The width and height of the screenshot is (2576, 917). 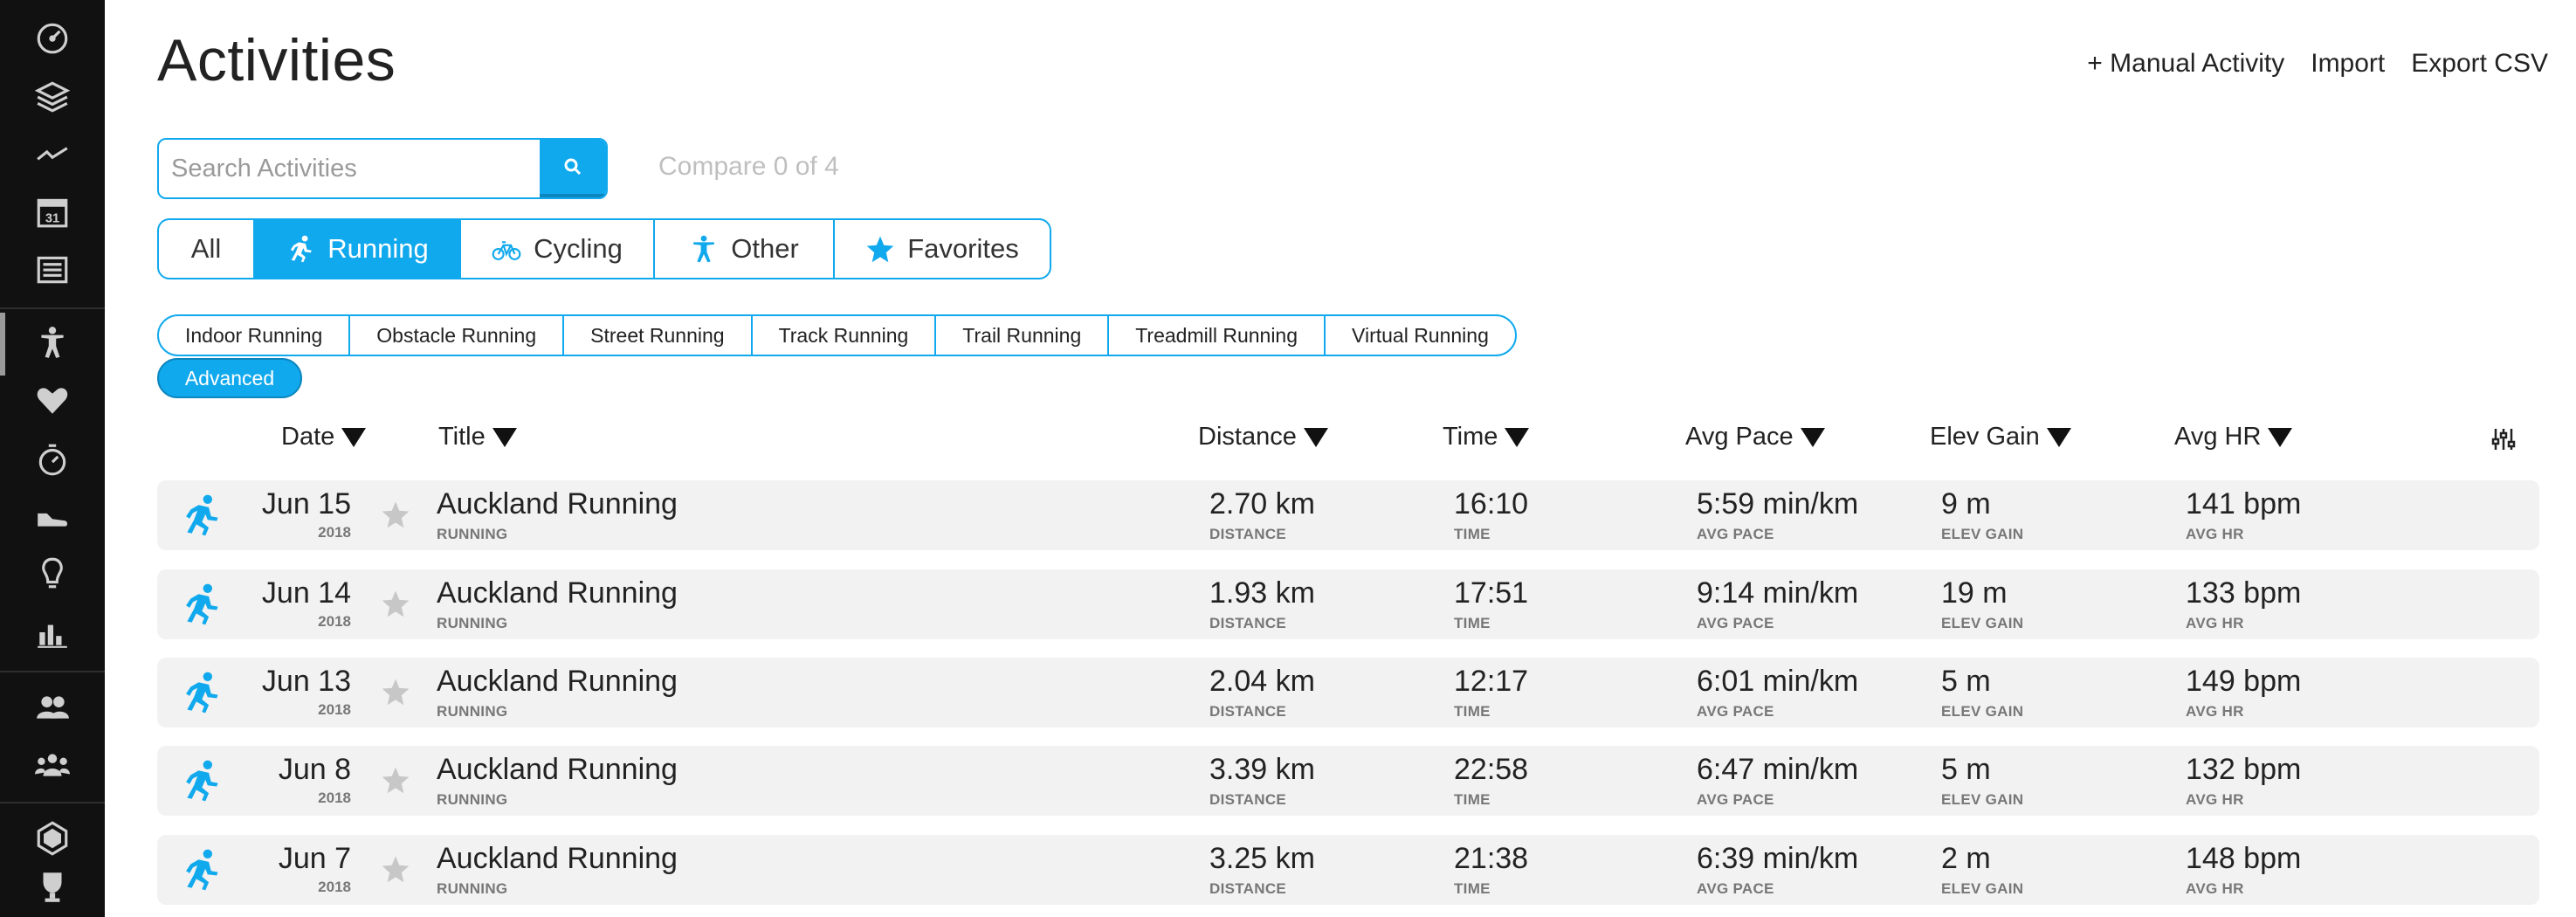 I want to click on lightbulb-icon, so click(x=52, y=573).